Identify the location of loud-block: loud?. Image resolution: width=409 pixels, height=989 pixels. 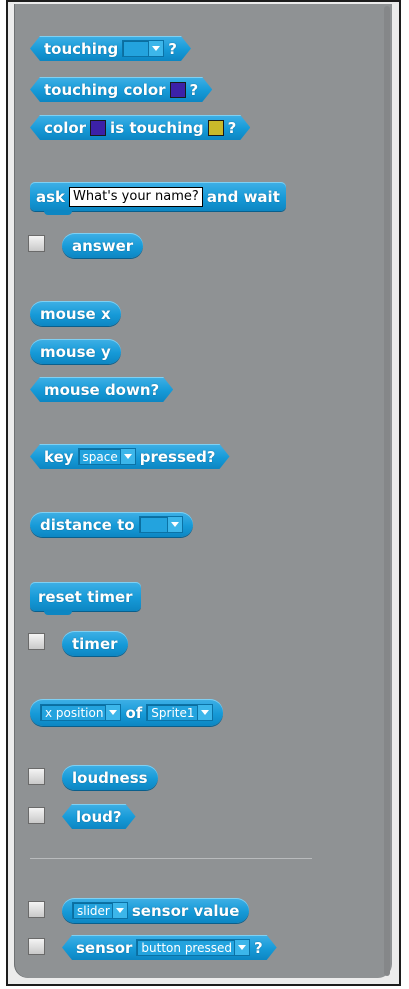
(99, 816).